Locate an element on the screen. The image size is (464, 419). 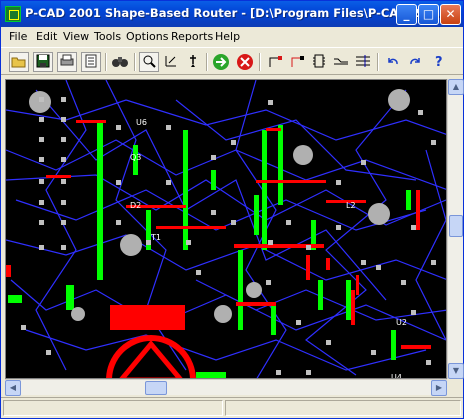
menu-edit: Edit is located at coordinates (46, 36).